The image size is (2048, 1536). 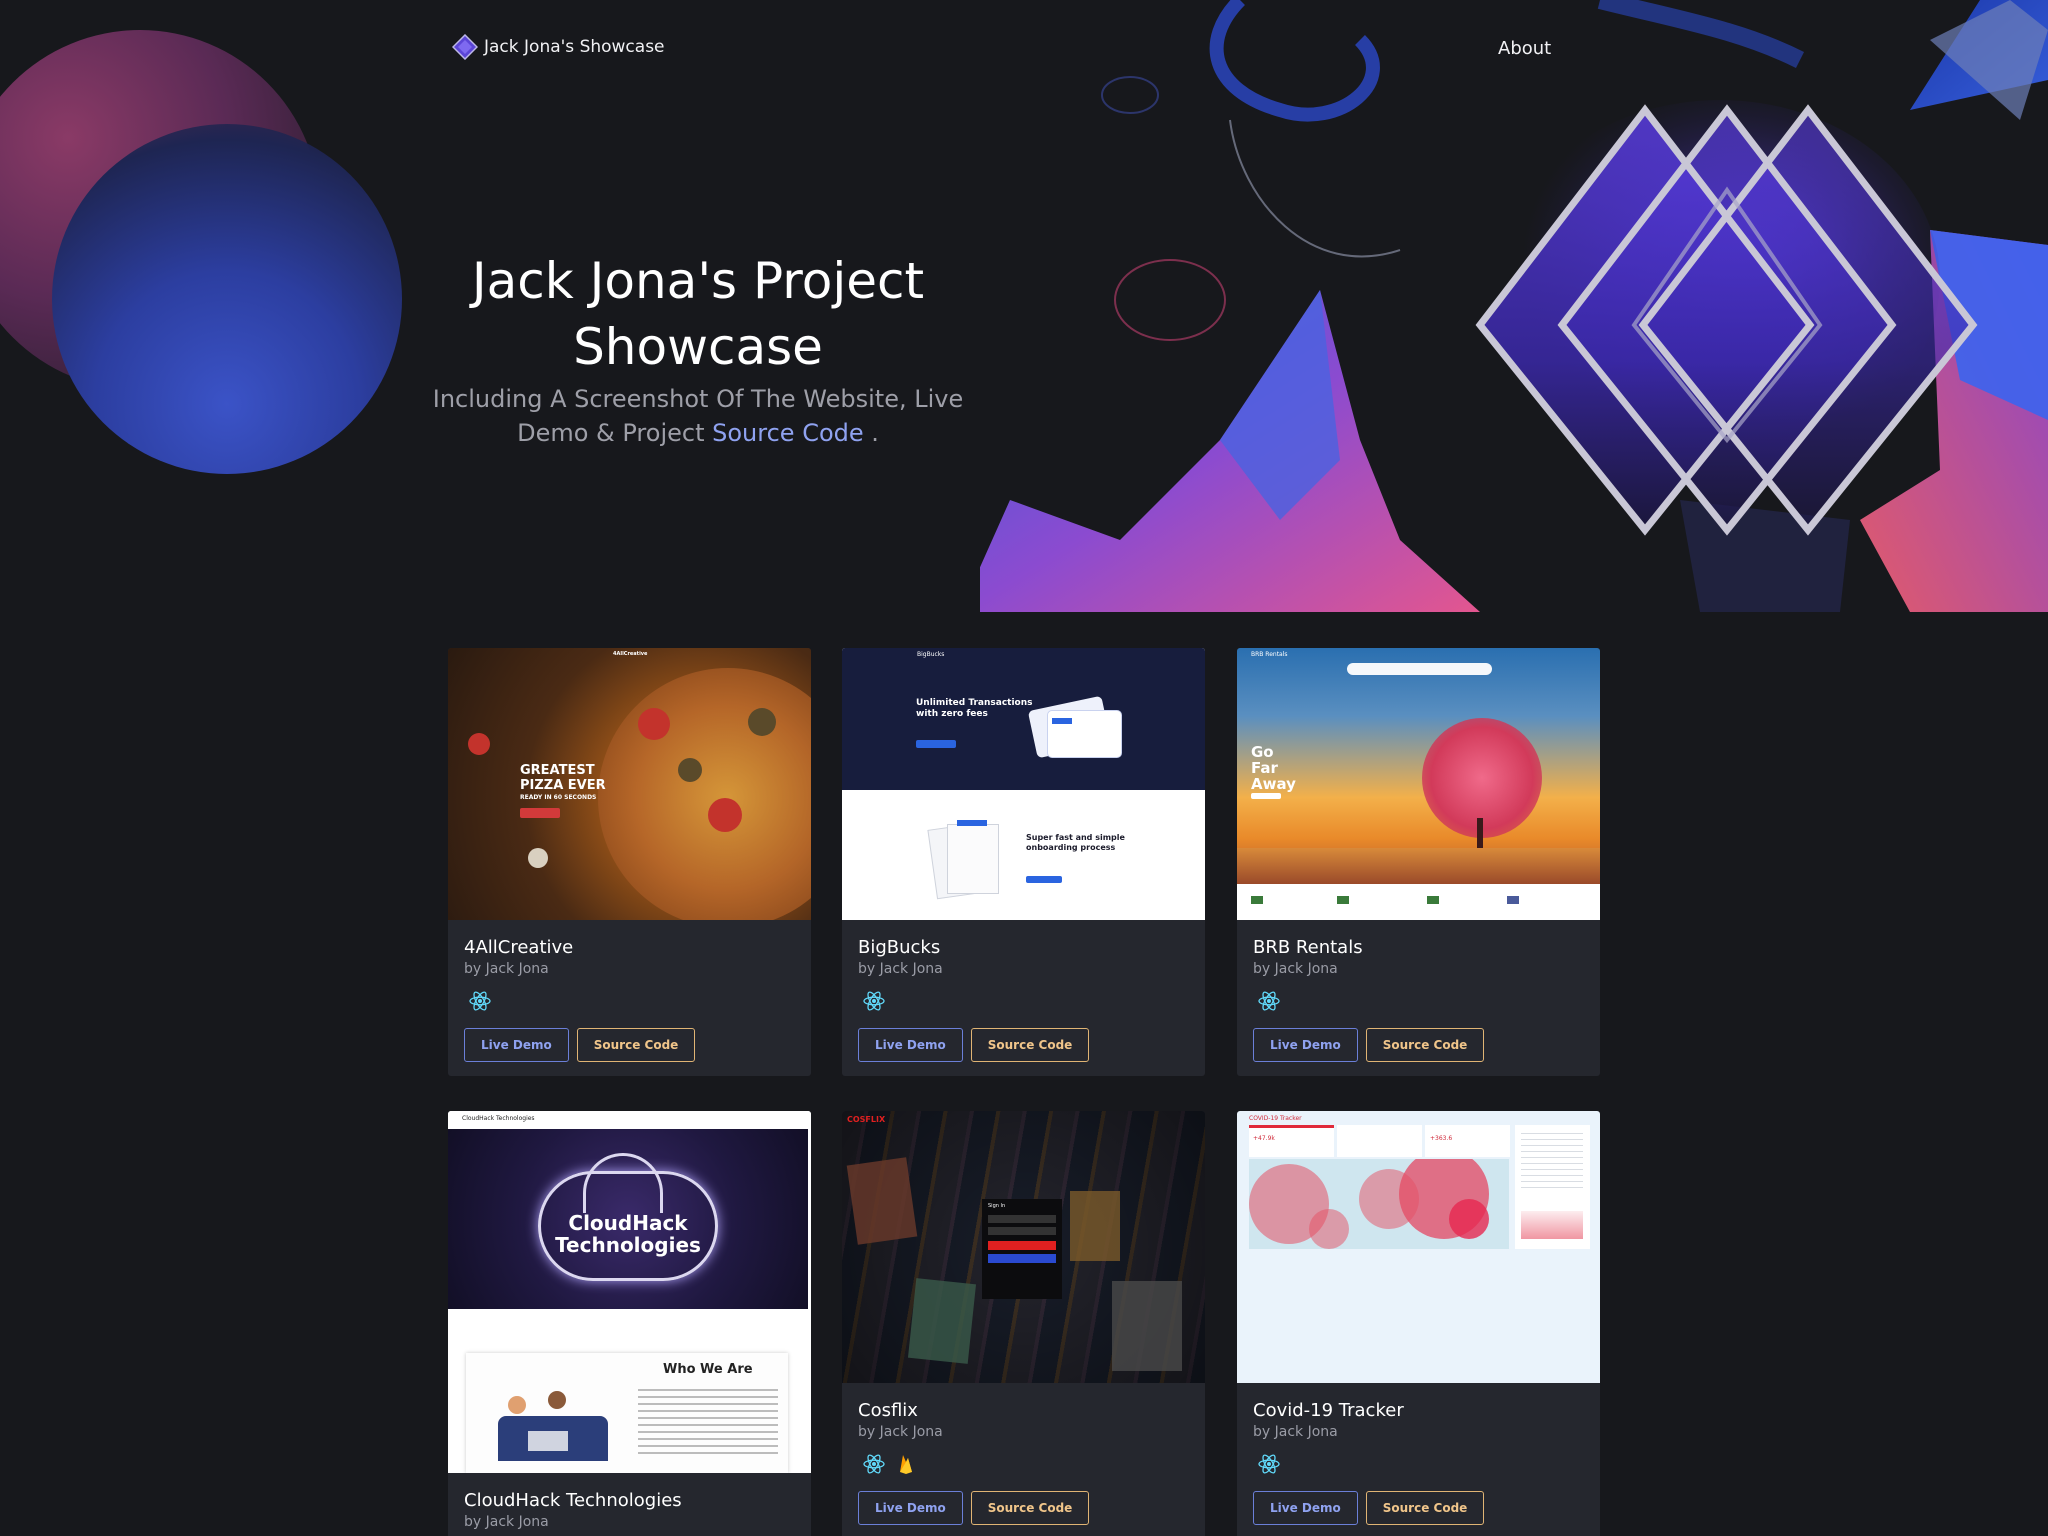 I want to click on thumb-headline: GREATEST, so click(x=557, y=770).